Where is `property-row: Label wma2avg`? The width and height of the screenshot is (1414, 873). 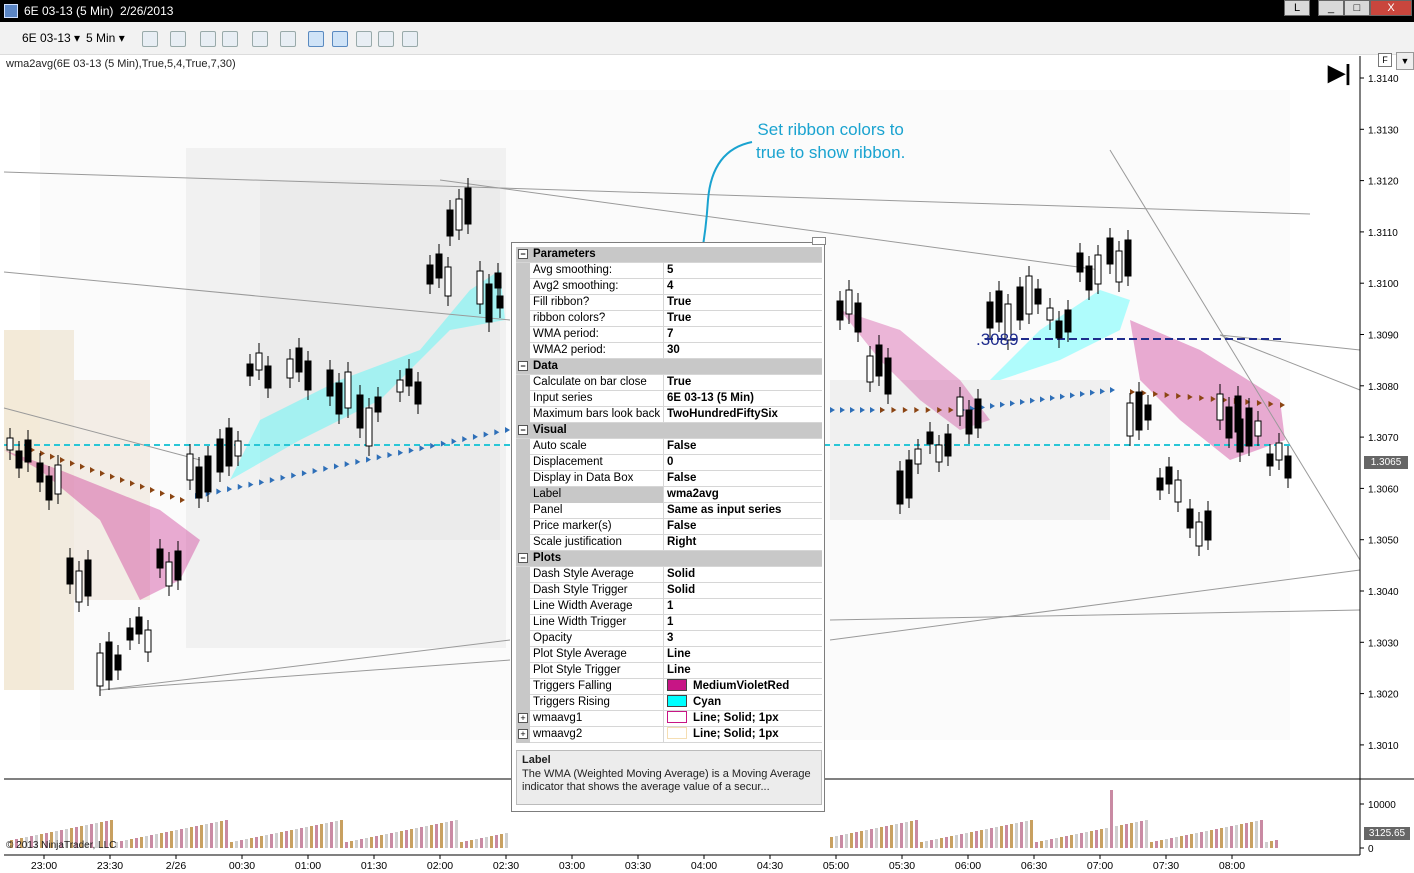
property-row: Label wma2avg is located at coordinates (669, 495).